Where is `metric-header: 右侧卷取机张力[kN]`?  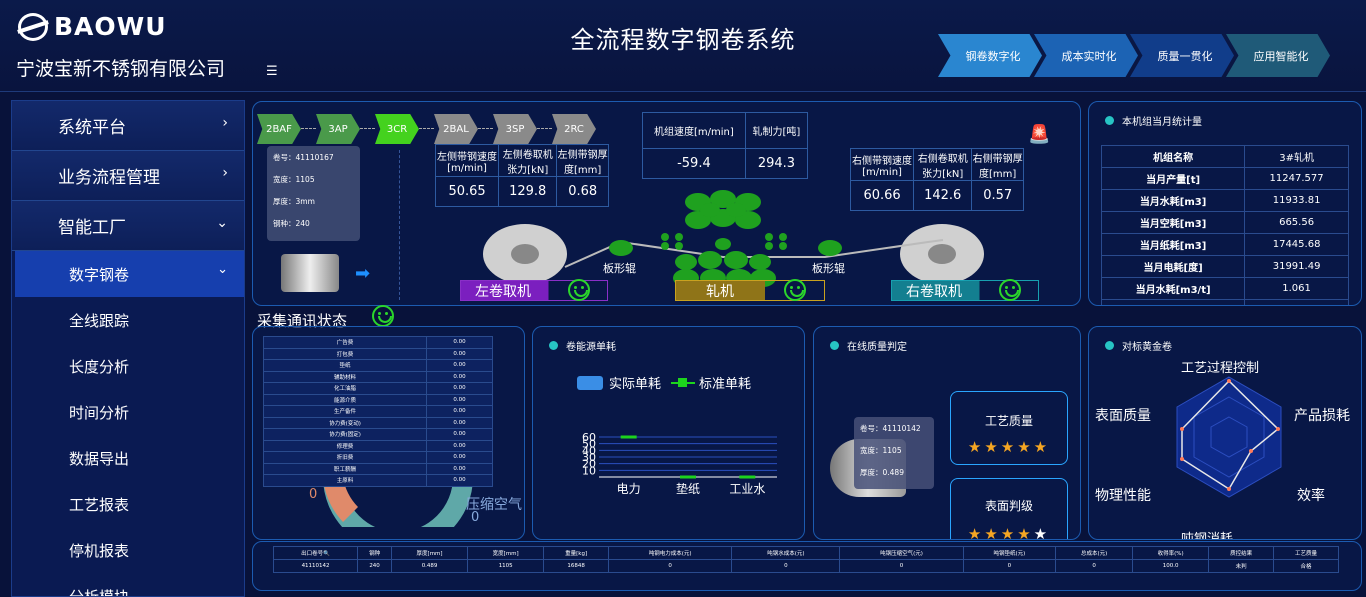 metric-header: 右侧卷取机张力[kN] is located at coordinates (943, 164).